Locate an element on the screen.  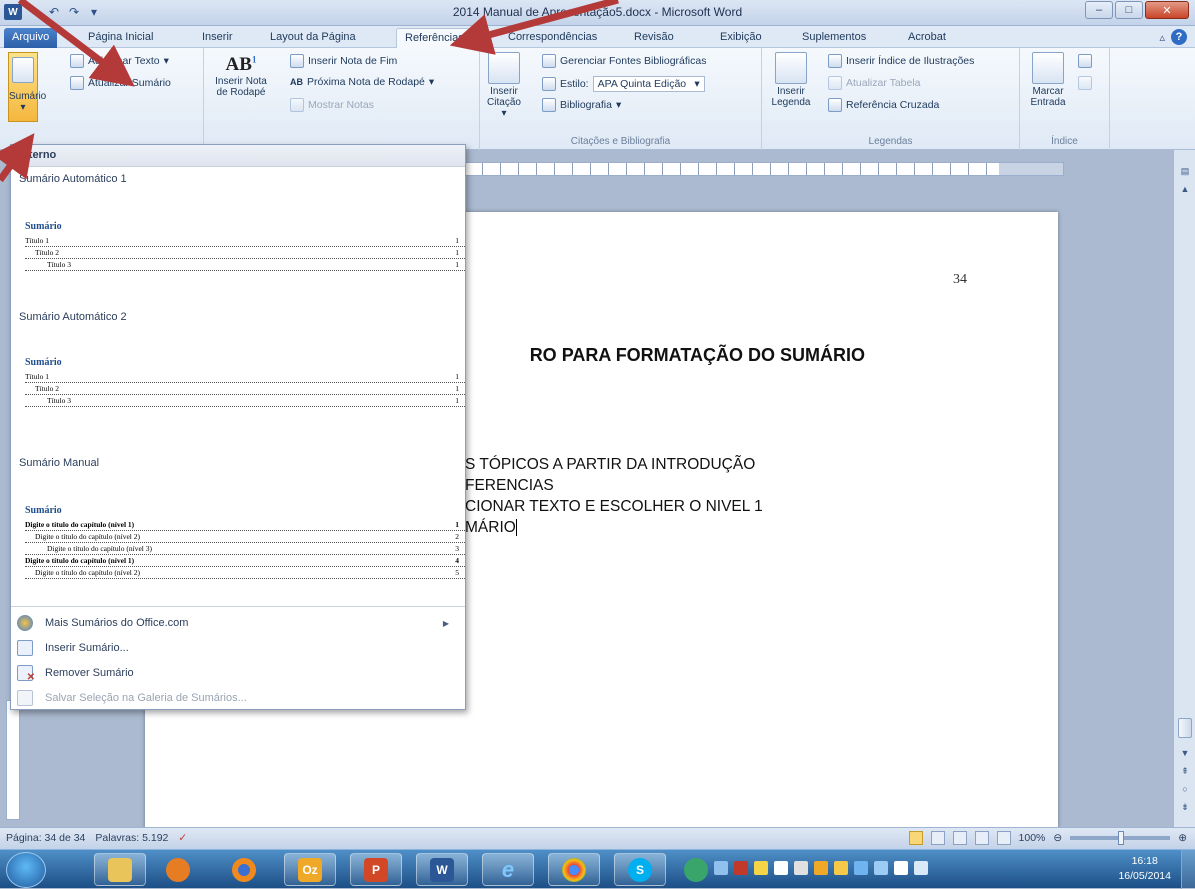
taskbar-chrome is located at coordinates (574, 869).